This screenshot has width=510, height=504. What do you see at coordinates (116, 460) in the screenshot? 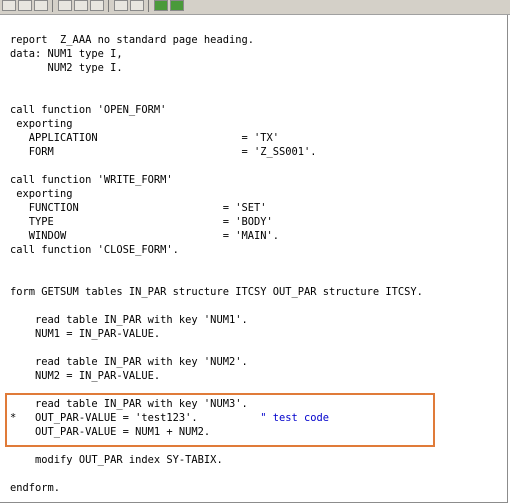
I see `code-line: modify OUT_PAR index SY-TABIX.` at bounding box center [116, 460].